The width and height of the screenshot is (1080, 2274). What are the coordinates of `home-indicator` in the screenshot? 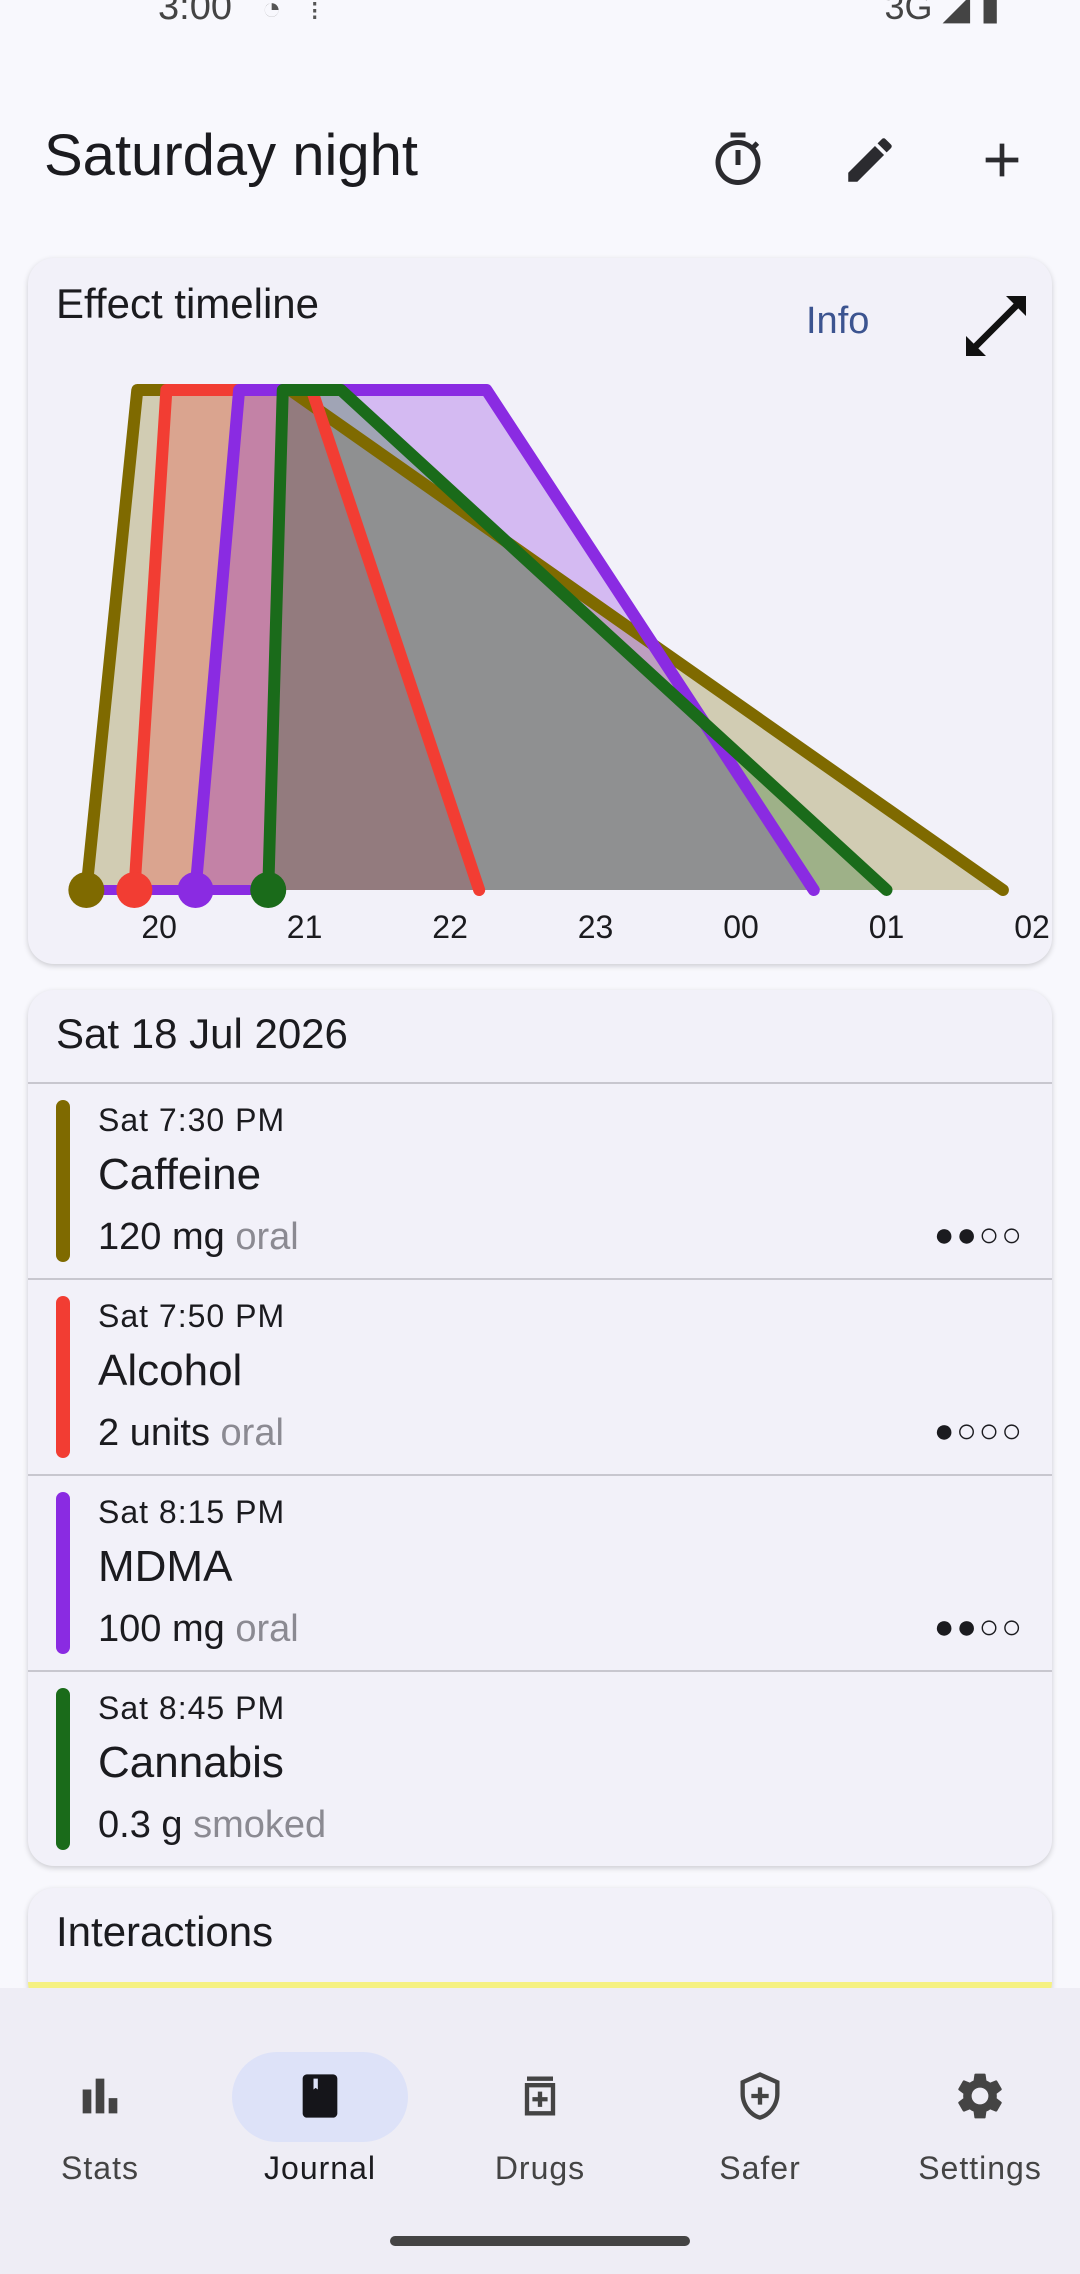 It's located at (540, 2241).